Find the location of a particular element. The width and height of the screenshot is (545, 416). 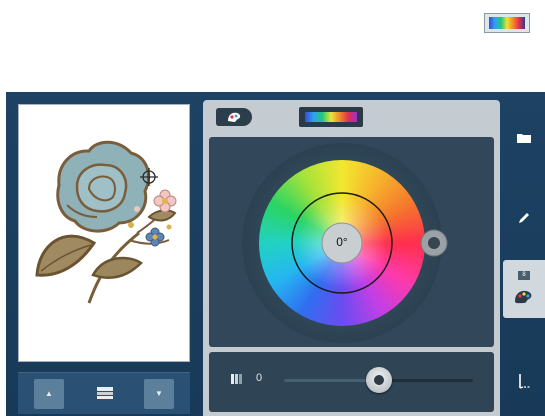

triangle-up-icon: ▲ is located at coordinates (49, 393).